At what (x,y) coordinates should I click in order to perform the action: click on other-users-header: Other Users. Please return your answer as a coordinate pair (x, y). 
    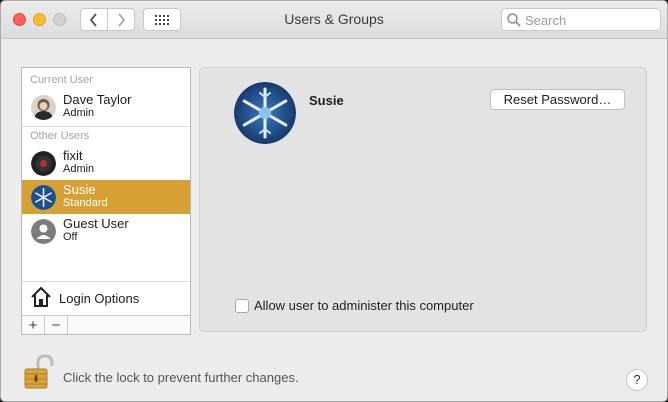
    Looking at the image, I should click on (60, 136).